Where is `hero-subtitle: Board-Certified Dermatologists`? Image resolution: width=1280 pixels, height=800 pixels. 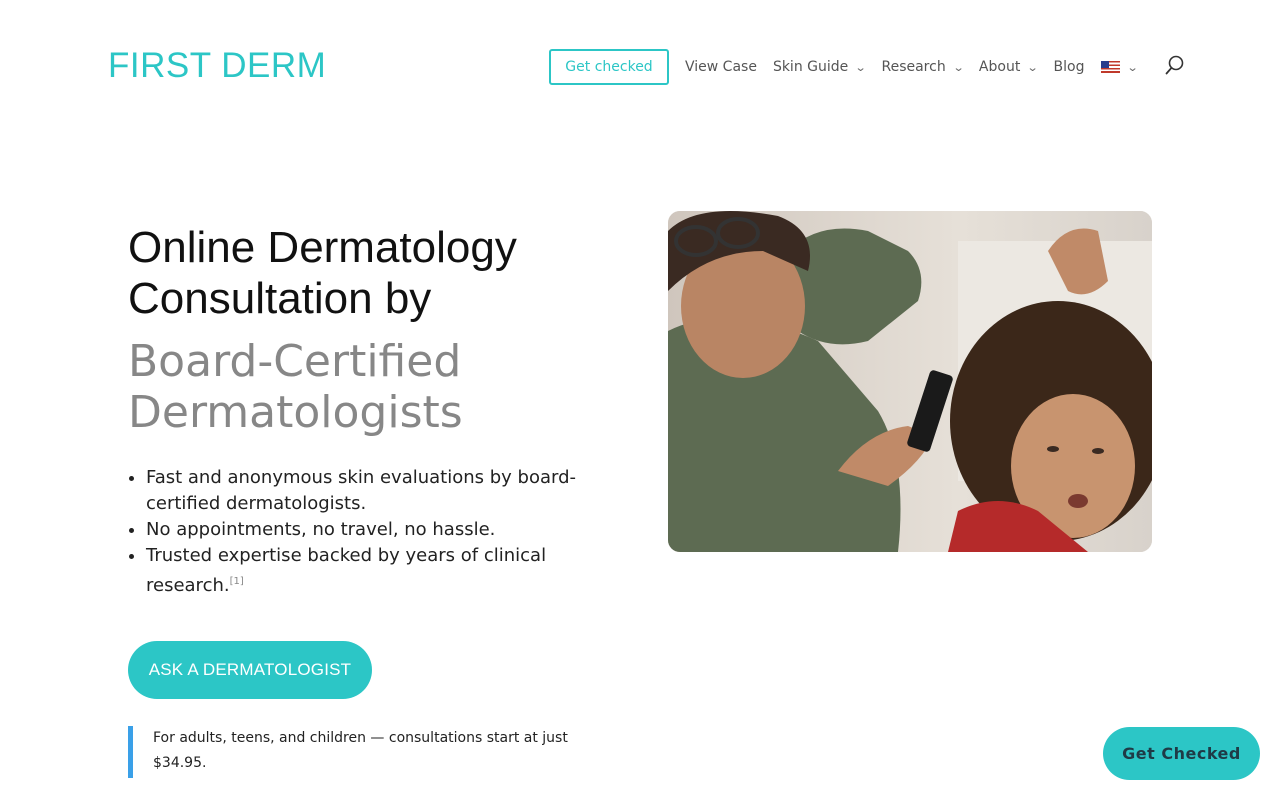
hero-subtitle: Board-Certified Dermatologists is located at coordinates (363, 387).